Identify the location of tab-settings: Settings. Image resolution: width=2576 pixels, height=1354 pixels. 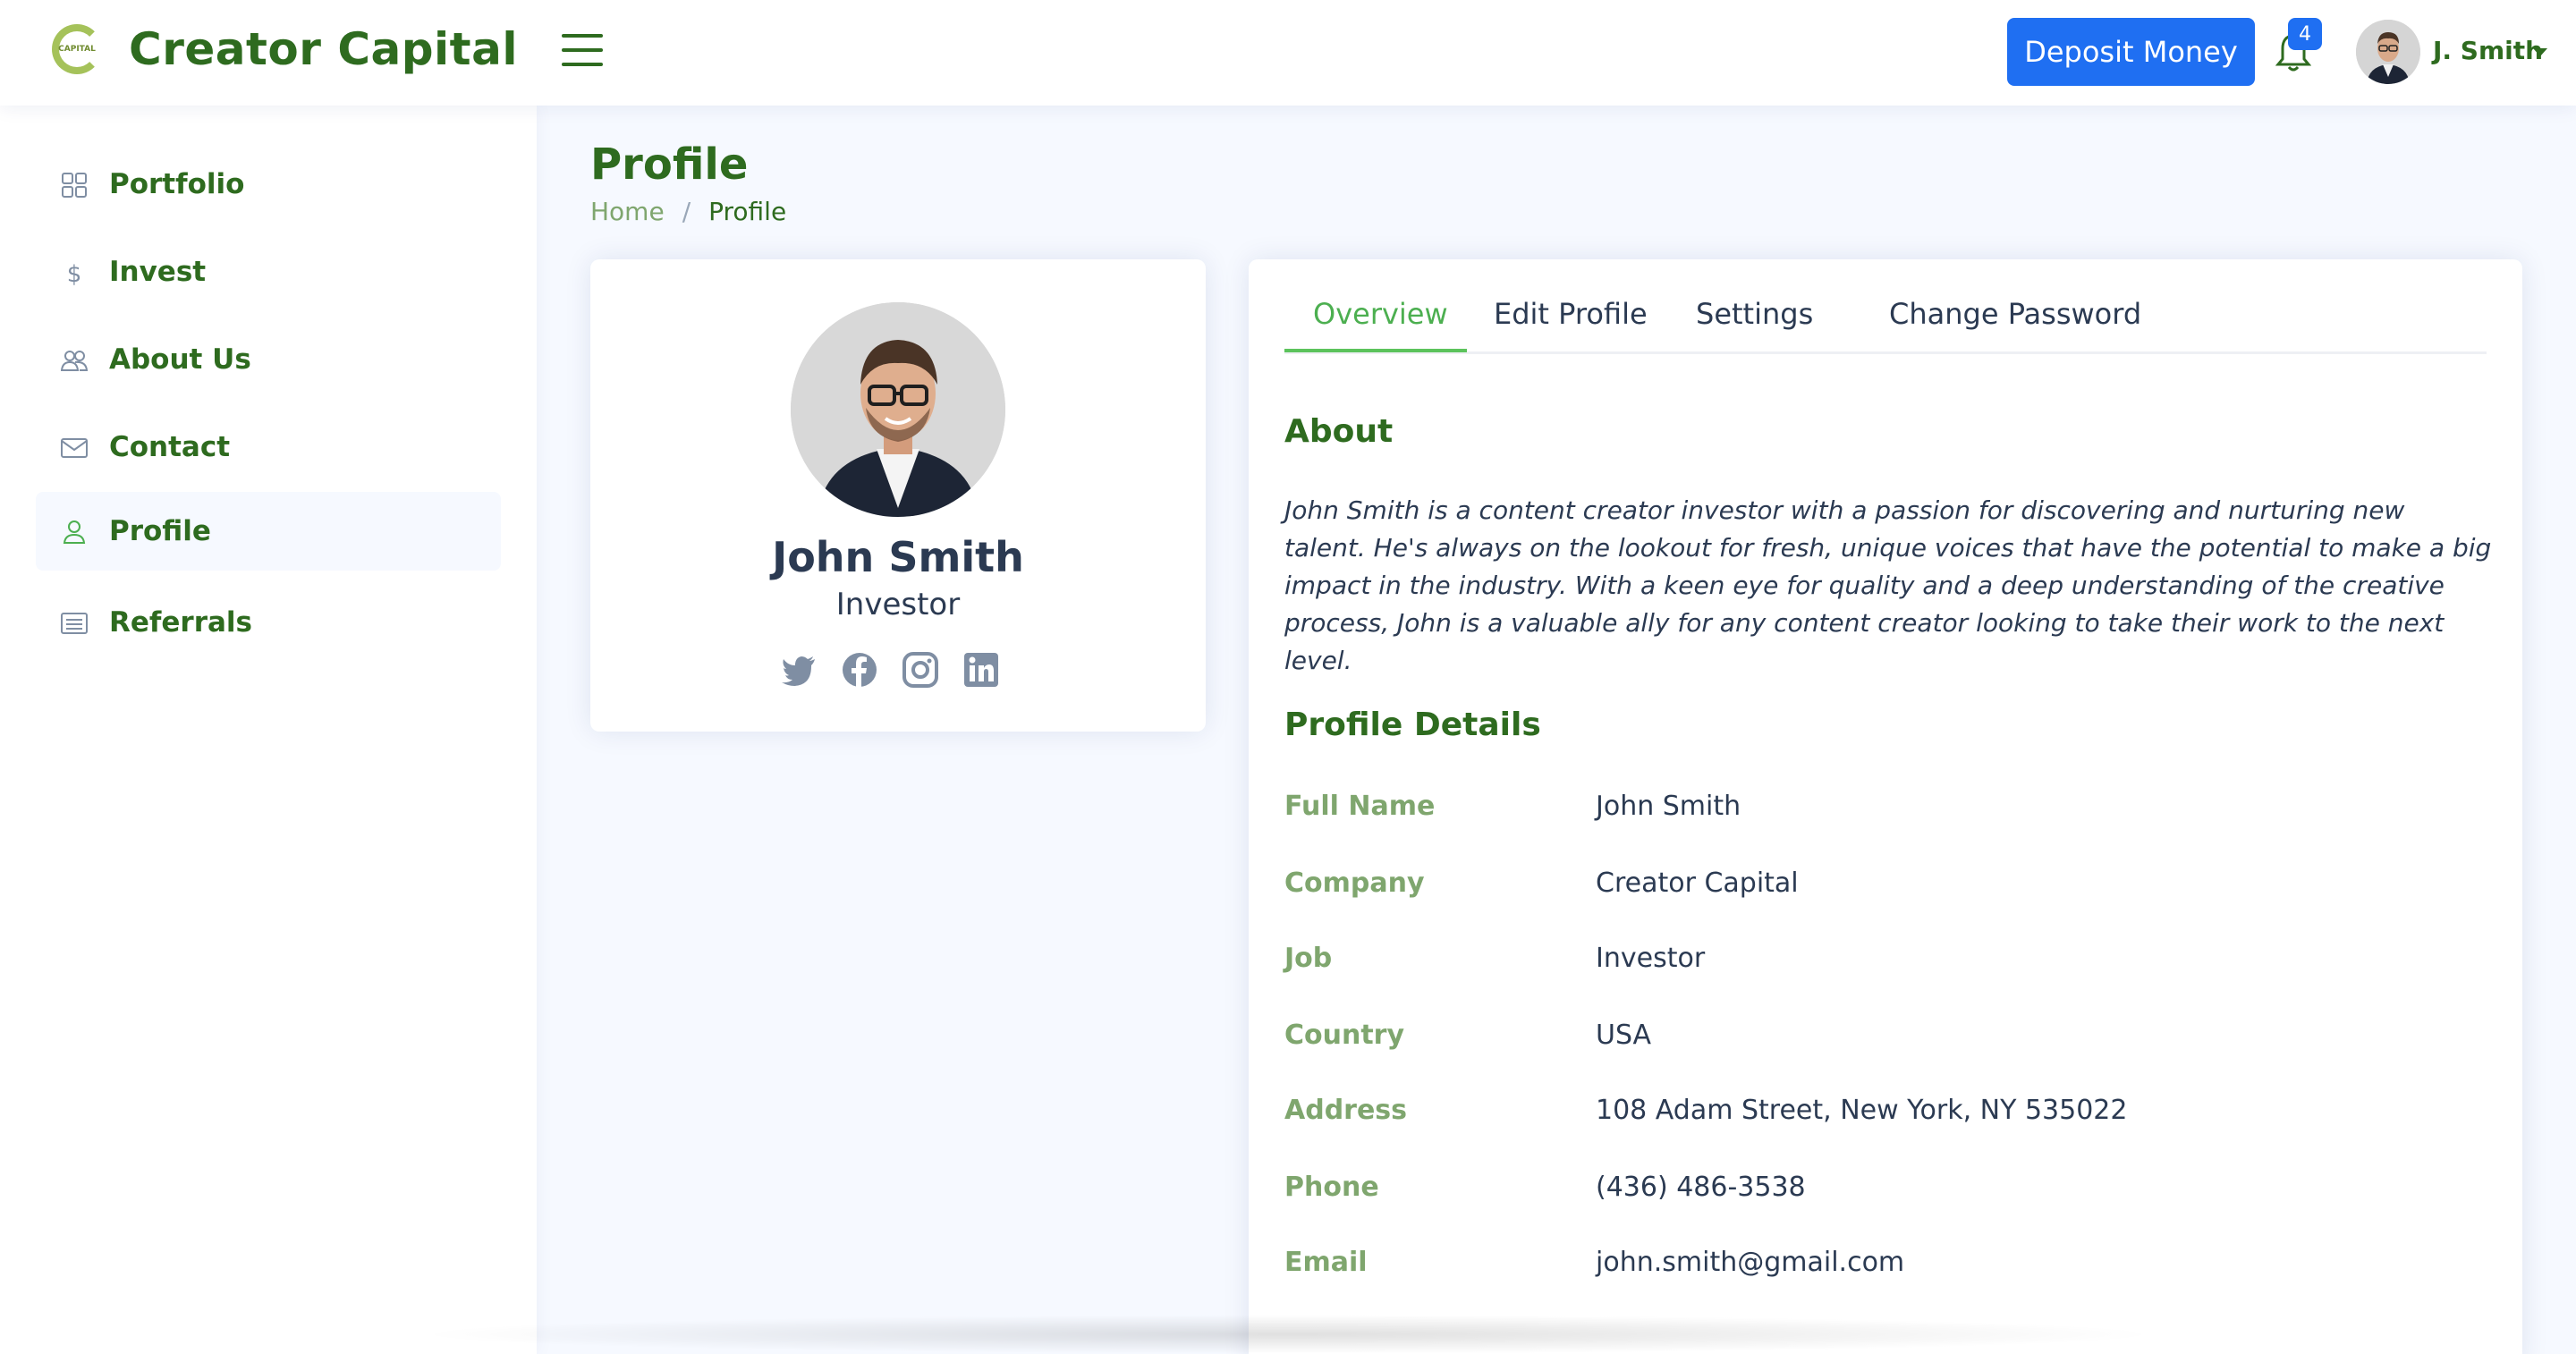
(1754, 314).